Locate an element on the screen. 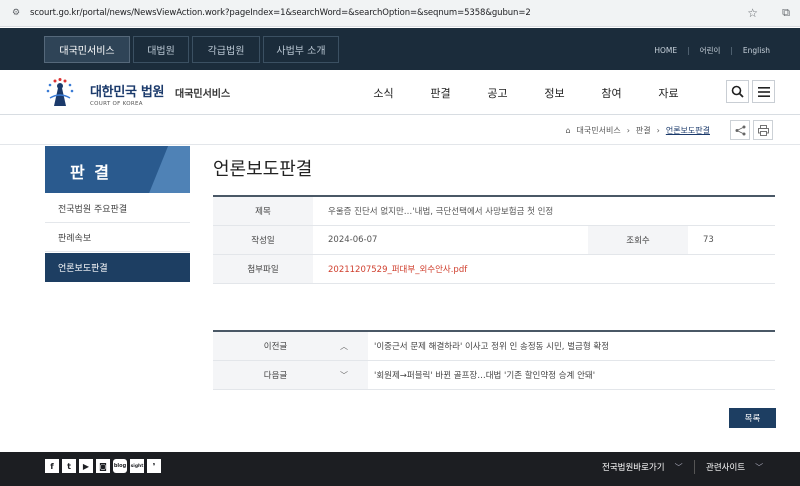  breadcrumb-current: 언론보도판결 is located at coordinates (688, 130).